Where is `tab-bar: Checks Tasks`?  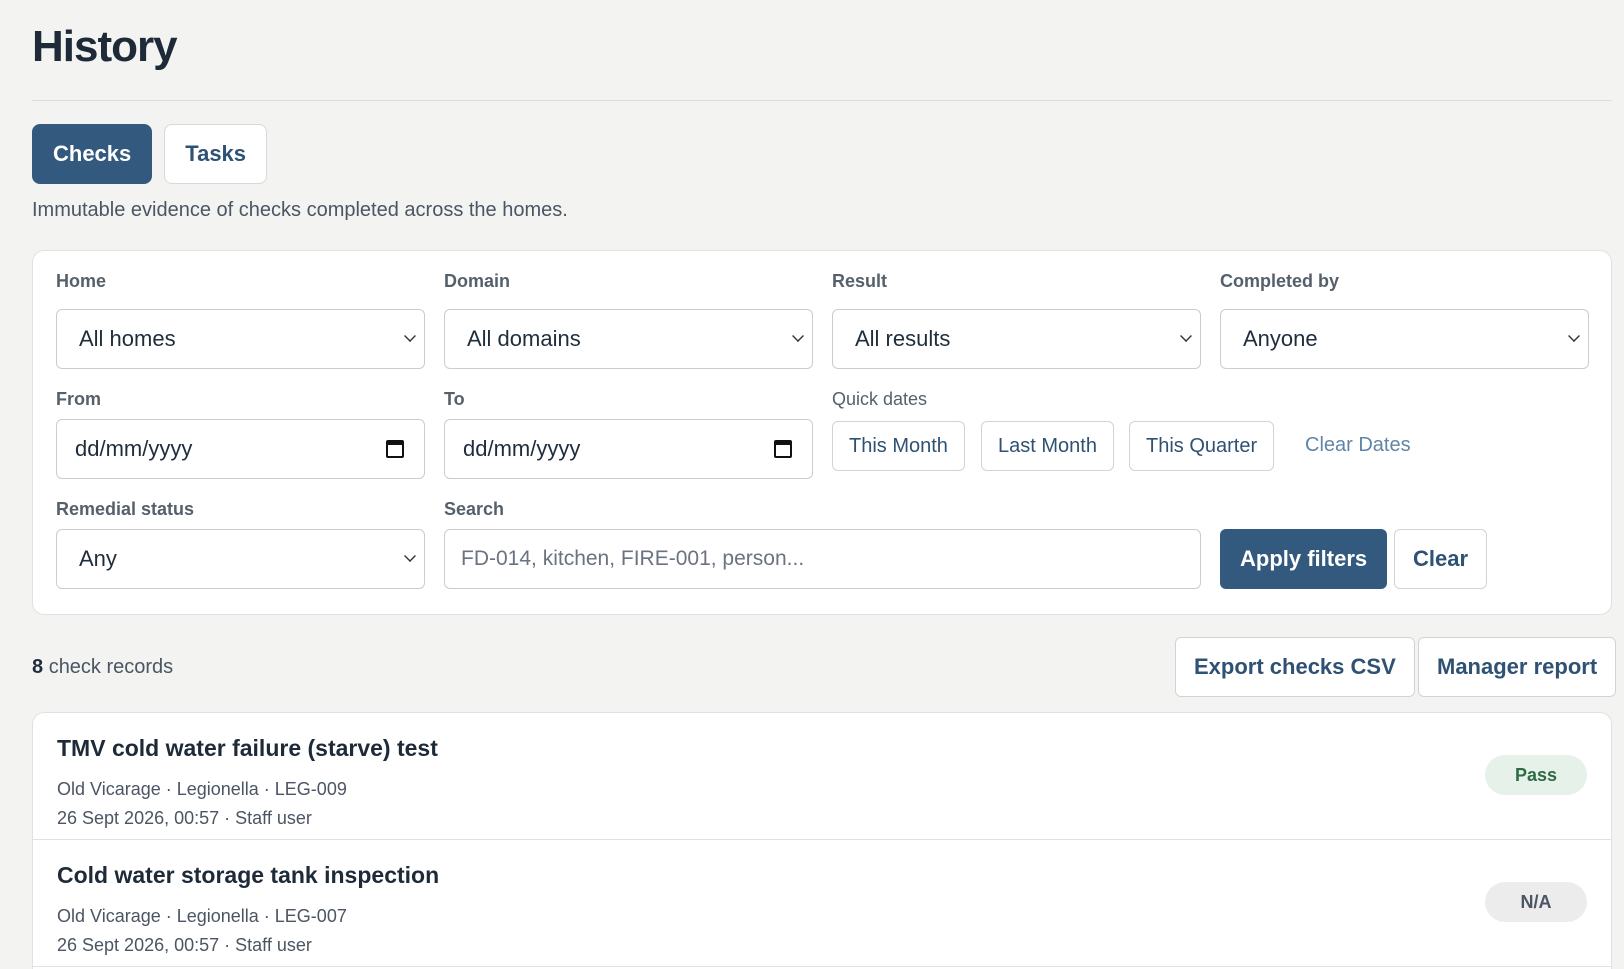 tab-bar: Checks Tasks is located at coordinates (150, 154).